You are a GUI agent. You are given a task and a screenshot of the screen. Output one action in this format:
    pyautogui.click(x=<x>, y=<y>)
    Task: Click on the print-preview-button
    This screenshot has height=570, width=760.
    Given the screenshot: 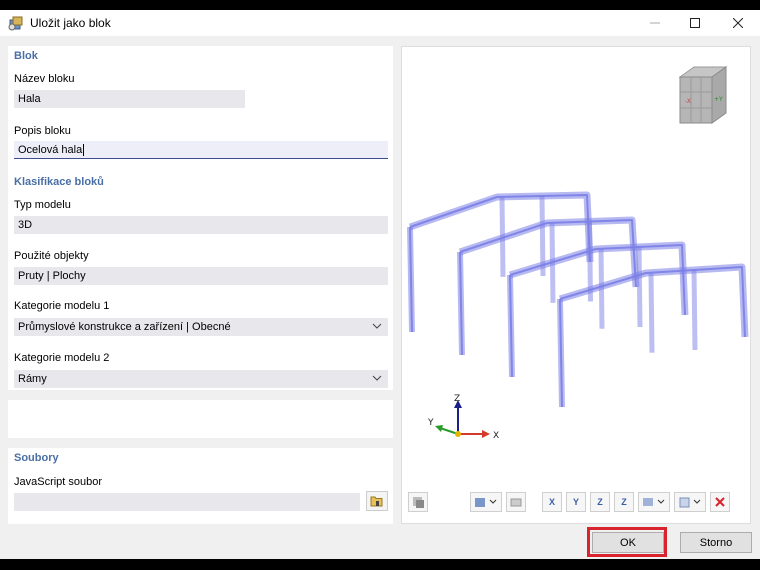 What is the action you would take?
    pyautogui.click(x=516, y=502)
    